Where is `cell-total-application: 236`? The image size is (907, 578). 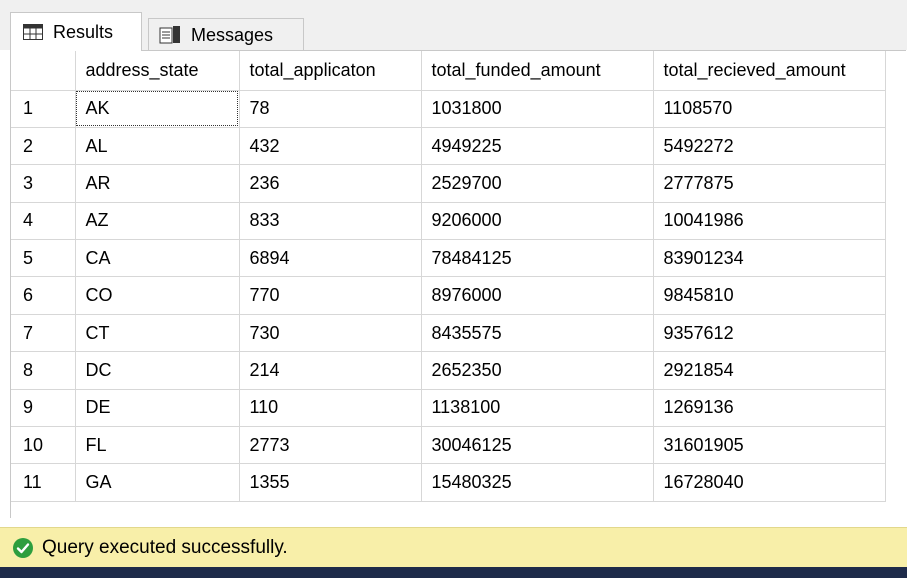 cell-total-application: 236 is located at coordinates (330, 183).